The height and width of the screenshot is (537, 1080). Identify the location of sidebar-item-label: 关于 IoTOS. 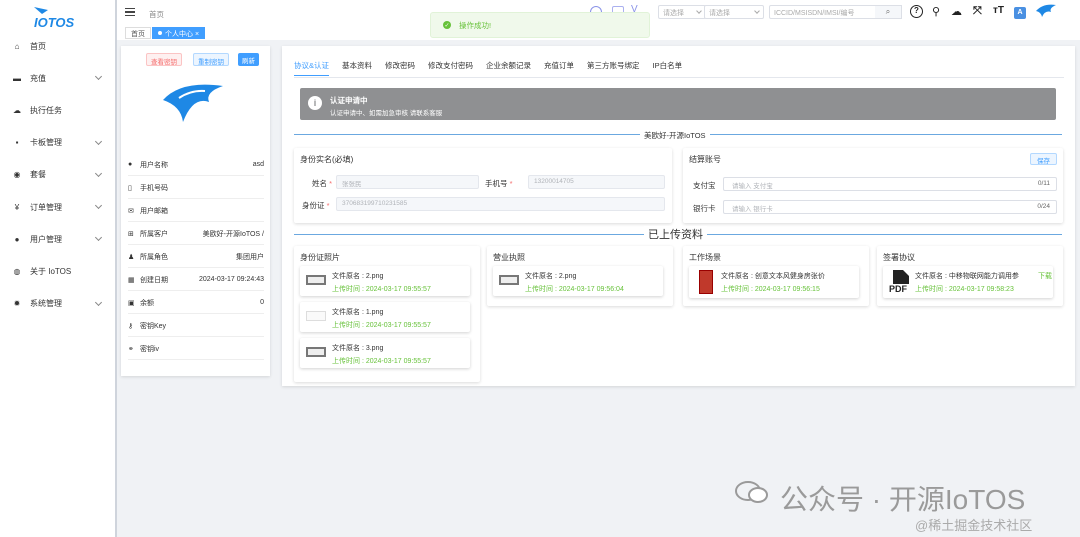
(51, 271).